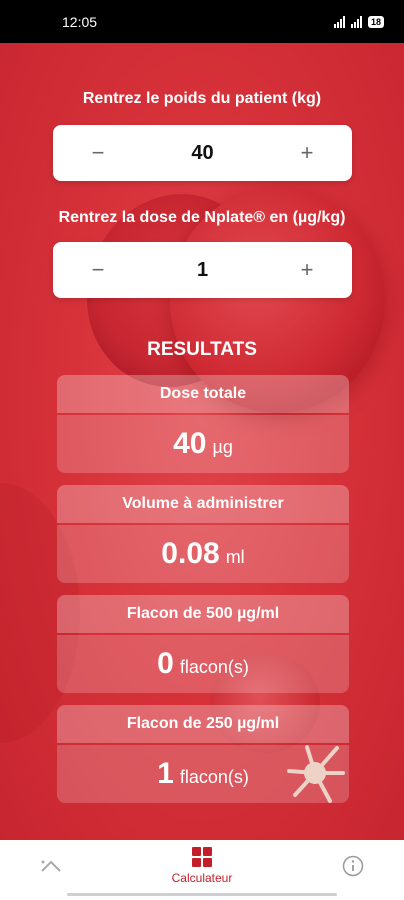  I want to click on status-time: 12:05, so click(80, 21).